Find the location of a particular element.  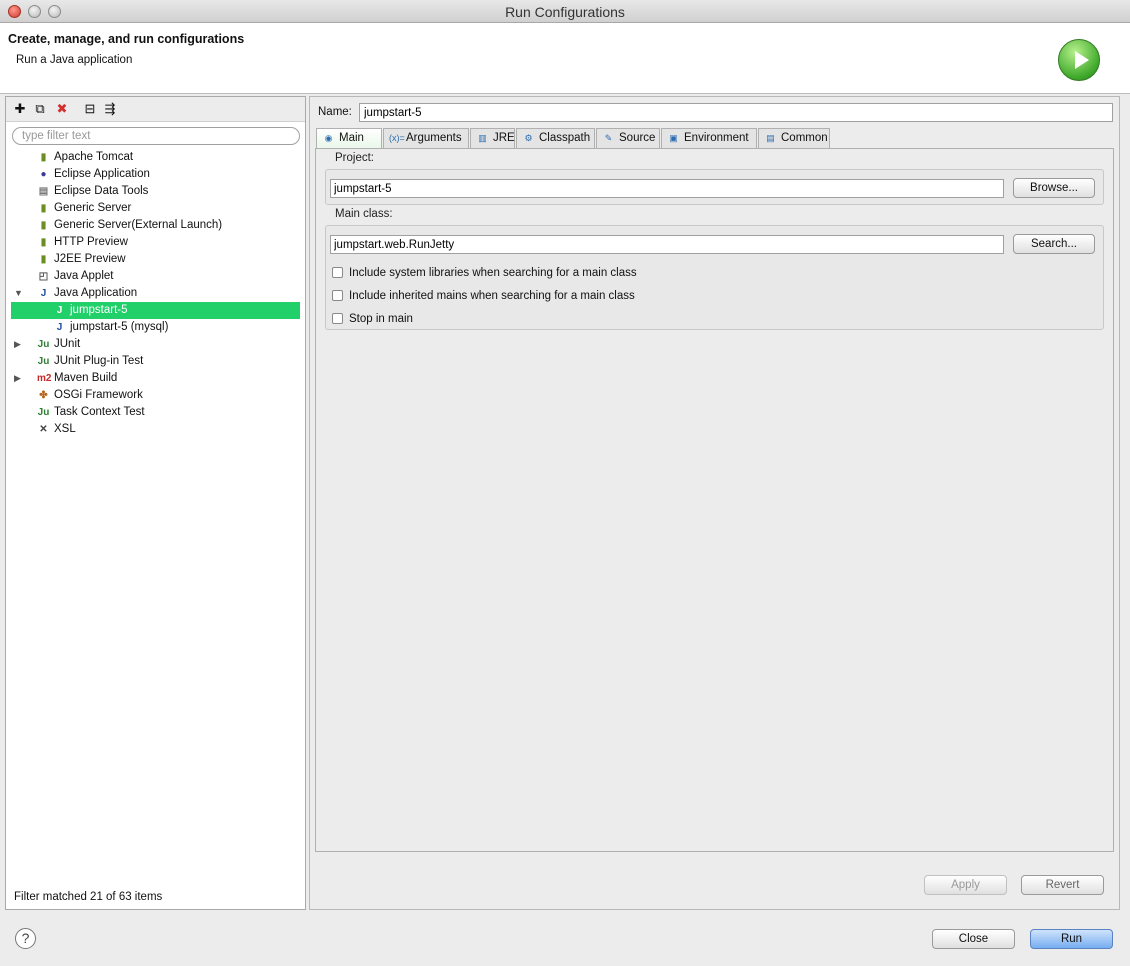

tree-toolbar: ✚ ⧉ ✖ ⊟ ⇶ is located at coordinates (155, 109).